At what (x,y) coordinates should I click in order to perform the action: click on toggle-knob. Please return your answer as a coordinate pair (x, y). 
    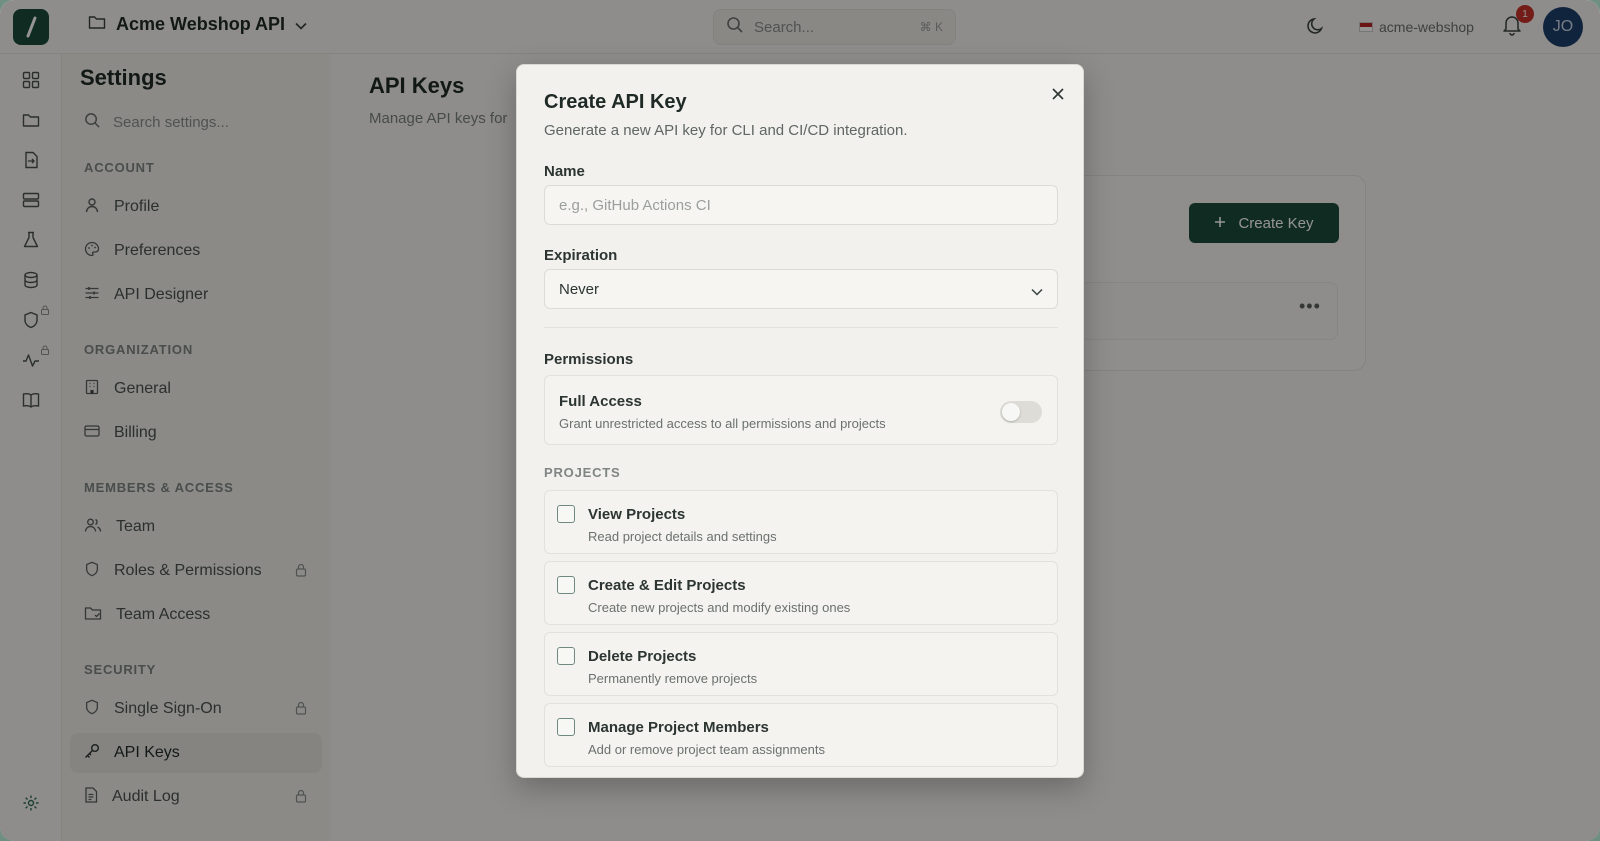
    Looking at the image, I should click on (1011, 412).